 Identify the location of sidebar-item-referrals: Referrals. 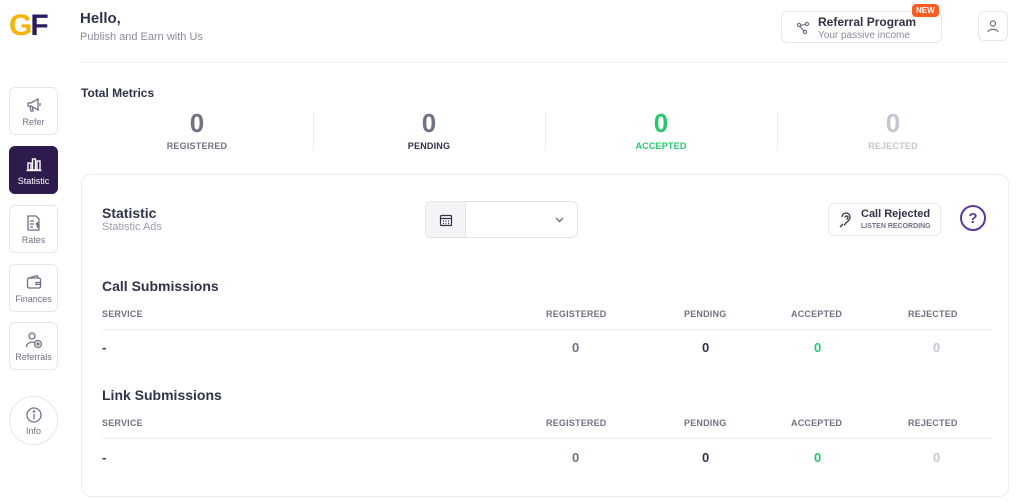
(33, 346).